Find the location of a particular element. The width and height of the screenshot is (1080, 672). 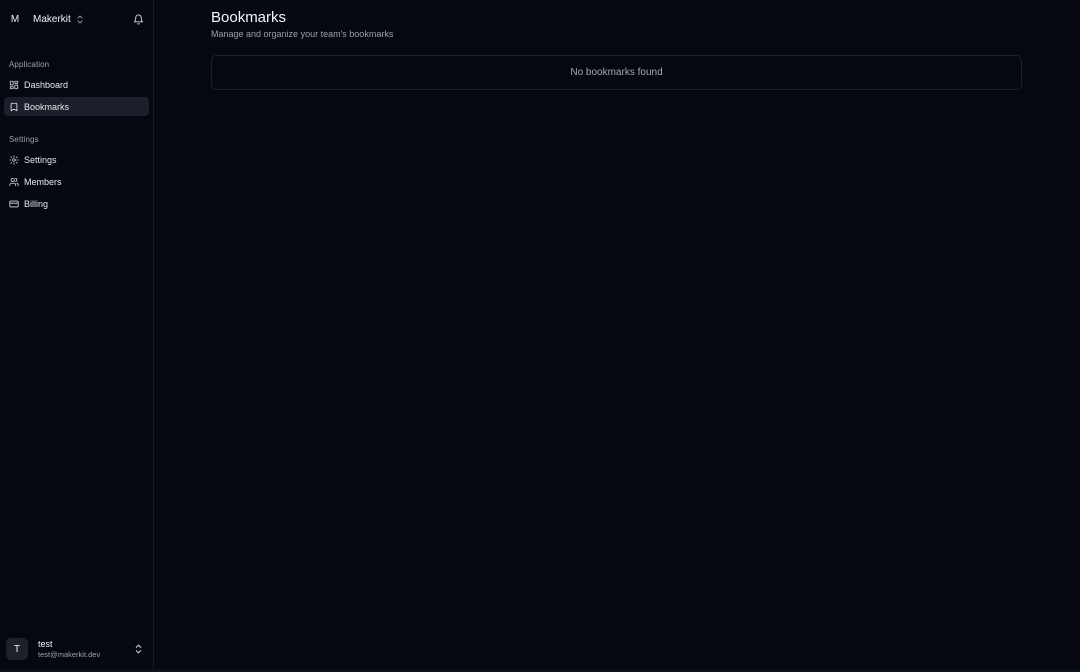

sidebar-item-label: Members is located at coordinates (43, 181).